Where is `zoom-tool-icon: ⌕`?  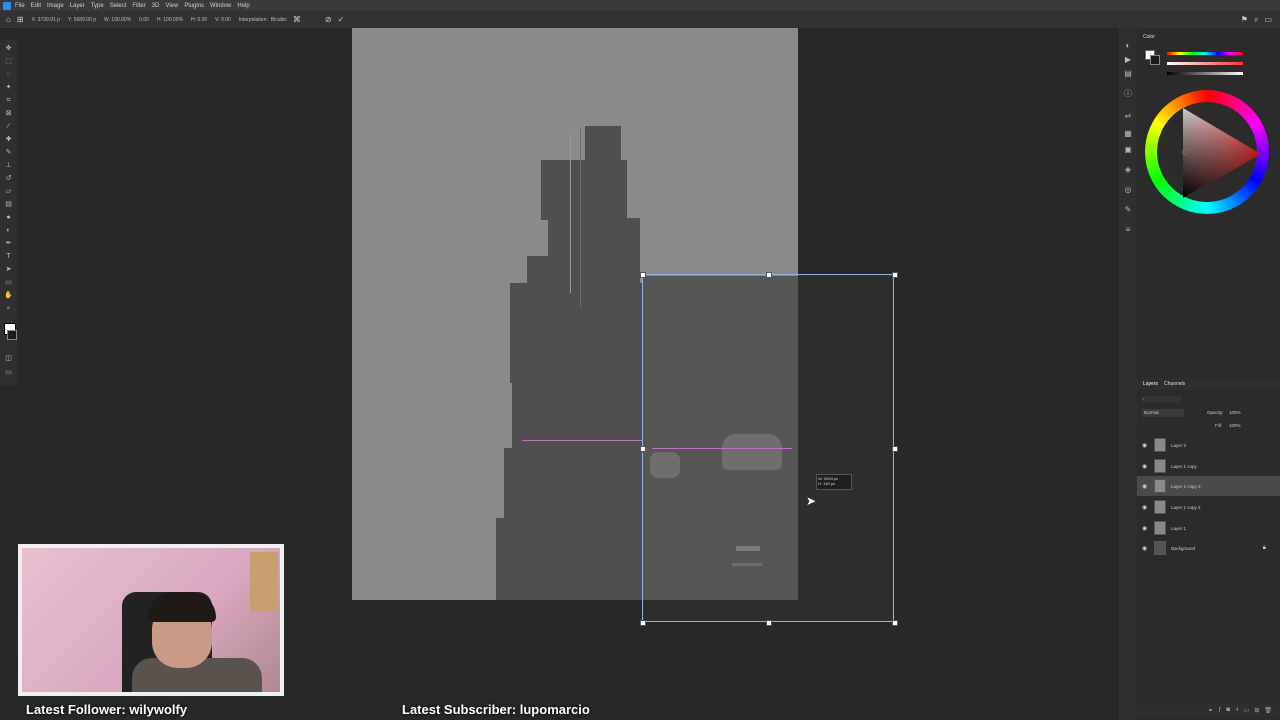 zoom-tool-icon: ⌕ is located at coordinates (8, 308).